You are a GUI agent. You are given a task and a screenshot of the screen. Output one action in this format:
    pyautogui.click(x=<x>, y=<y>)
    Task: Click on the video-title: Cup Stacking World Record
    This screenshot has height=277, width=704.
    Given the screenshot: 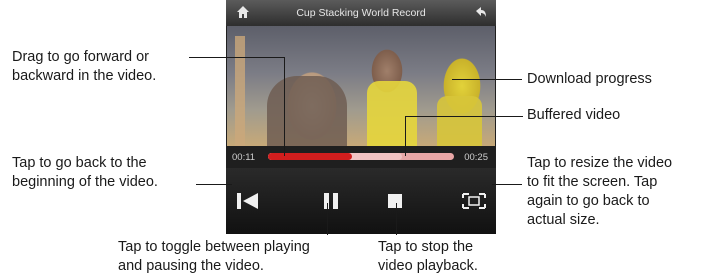 What is the action you would take?
    pyautogui.click(x=361, y=13)
    